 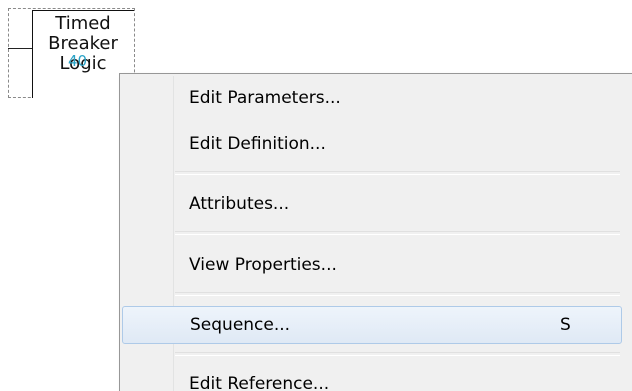 What do you see at coordinates (372, 325) in the screenshot?
I see `menu-item-sequence: Sequence... S` at bounding box center [372, 325].